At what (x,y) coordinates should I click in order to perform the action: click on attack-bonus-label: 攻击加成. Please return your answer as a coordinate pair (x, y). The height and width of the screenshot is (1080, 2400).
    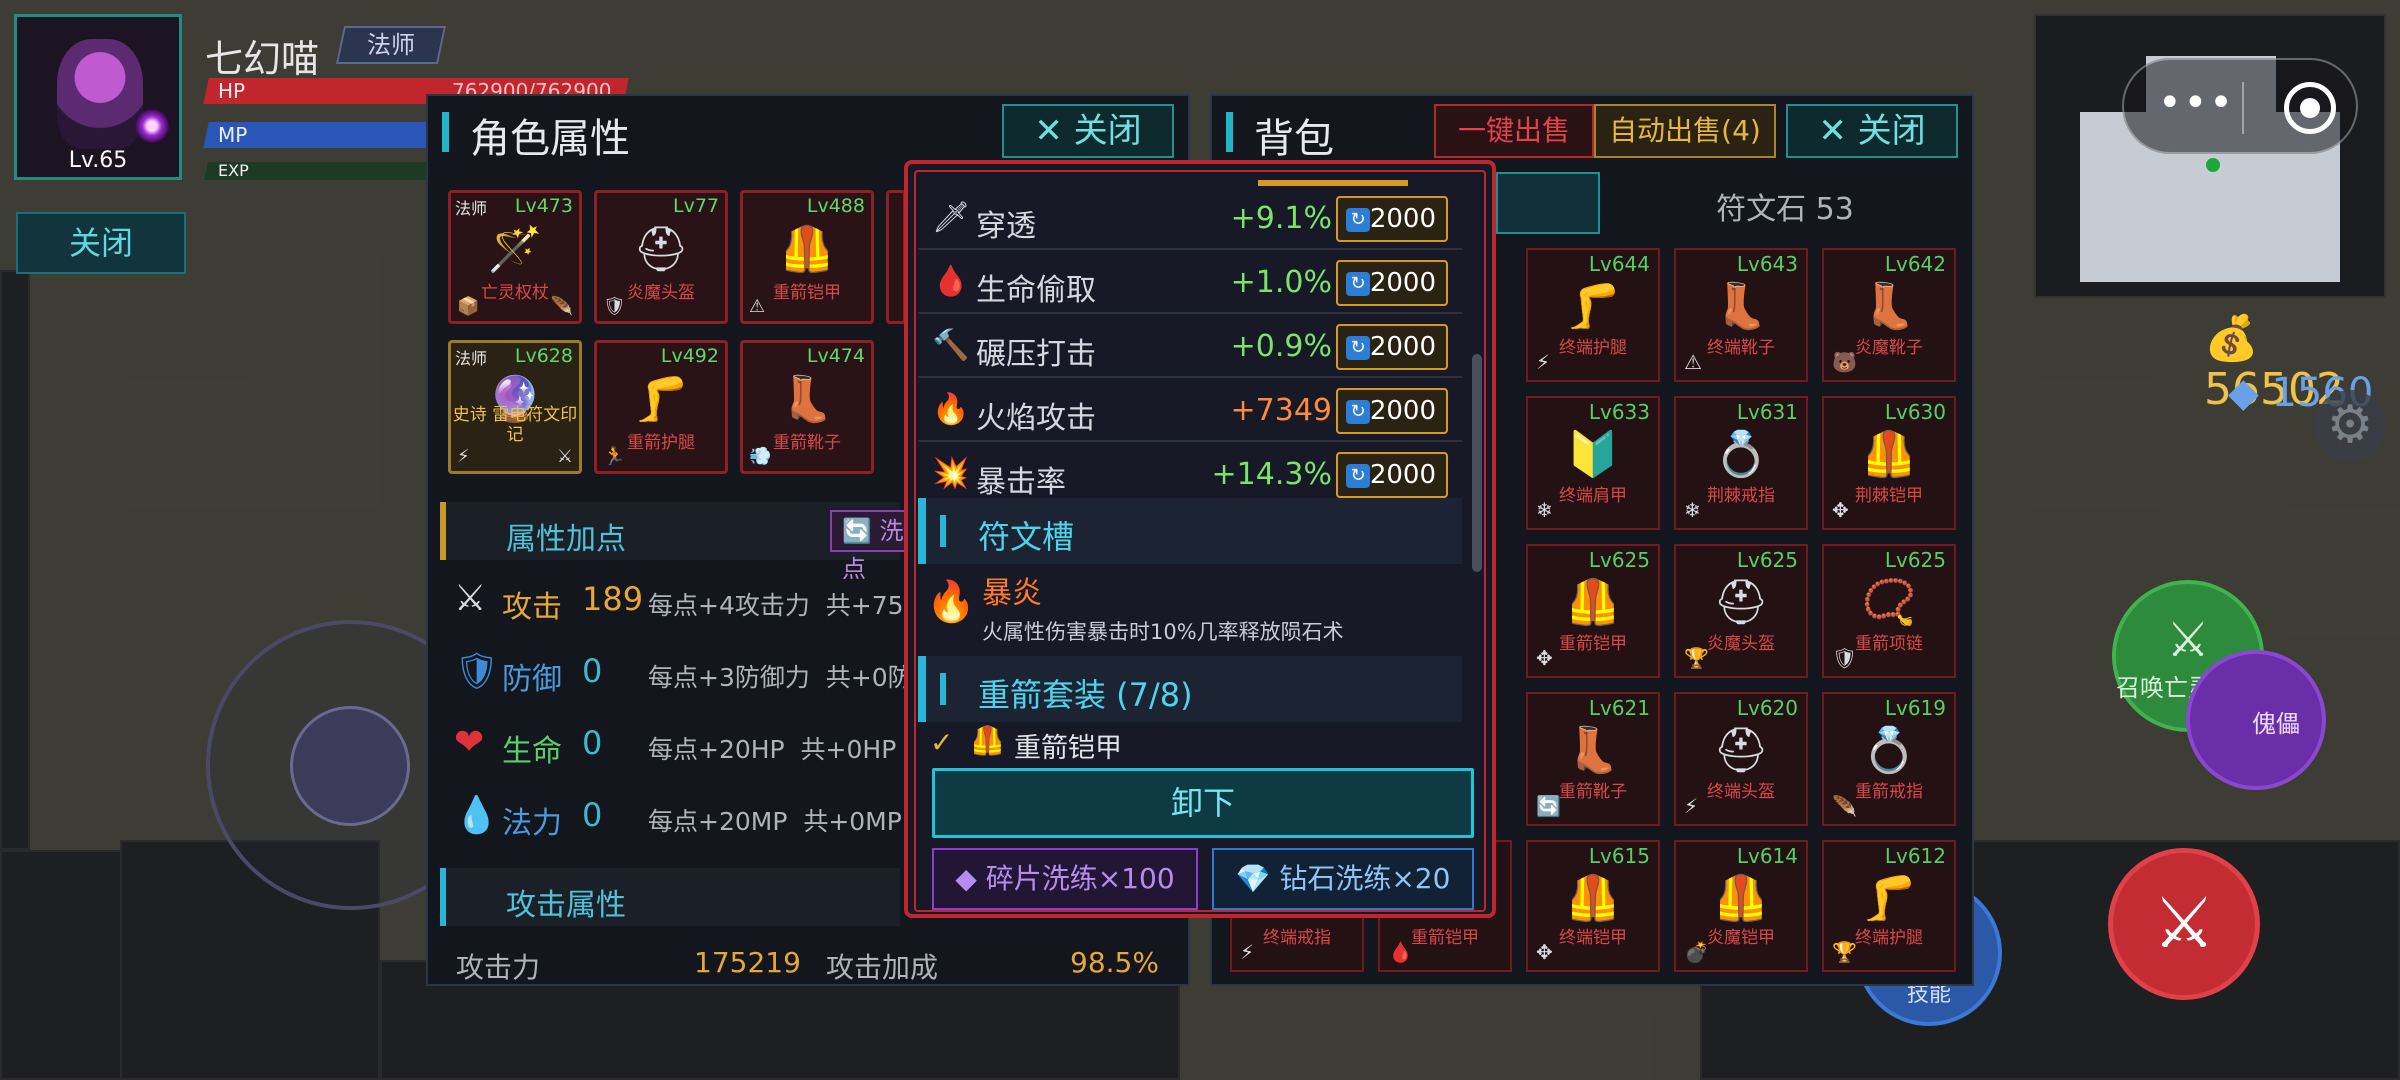
    Looking at the image, I should click on (882, 967).